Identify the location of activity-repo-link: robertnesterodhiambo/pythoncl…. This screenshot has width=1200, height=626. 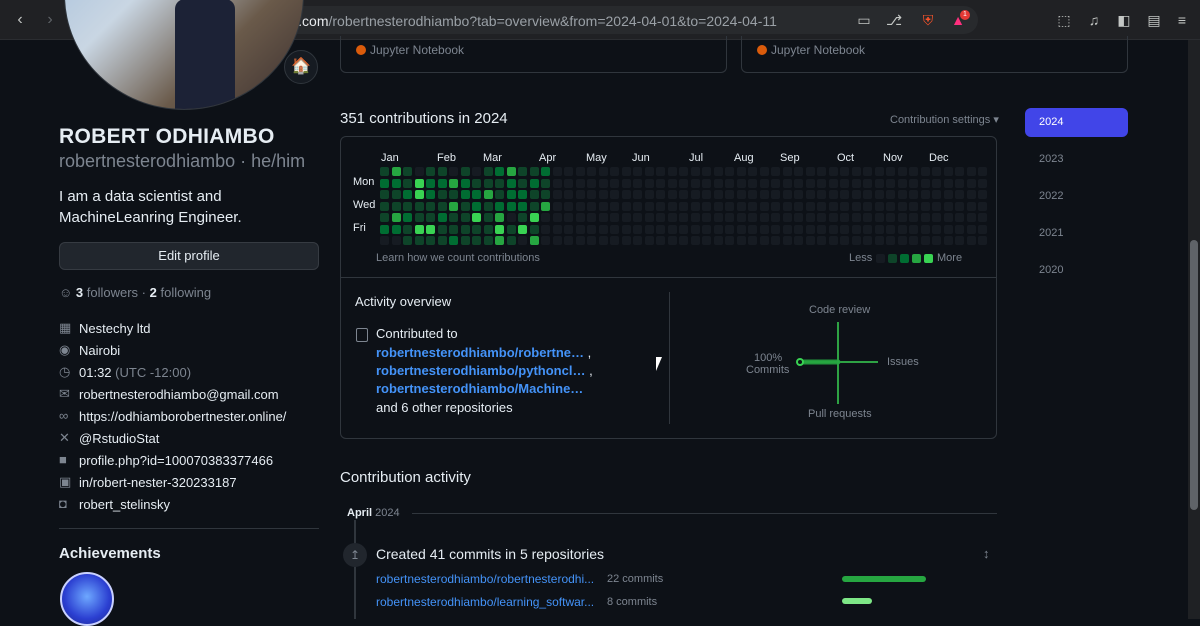
(480, 370).